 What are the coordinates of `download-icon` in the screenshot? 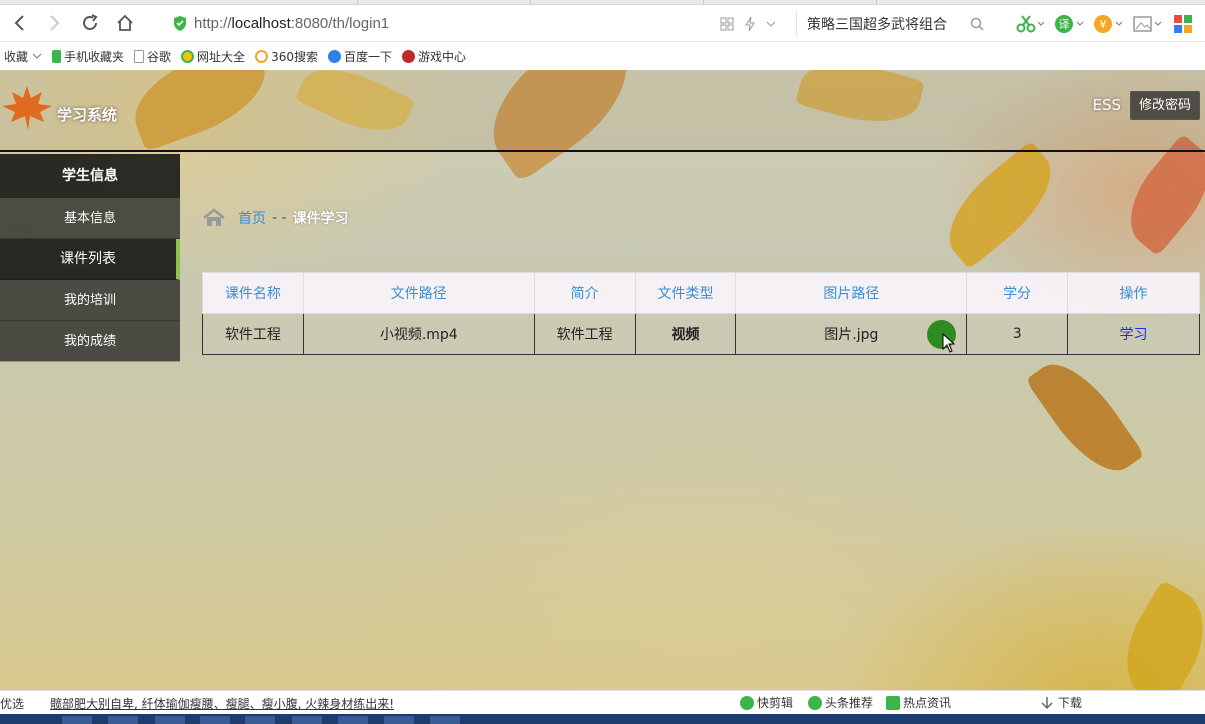 It's located at (1047, 702).